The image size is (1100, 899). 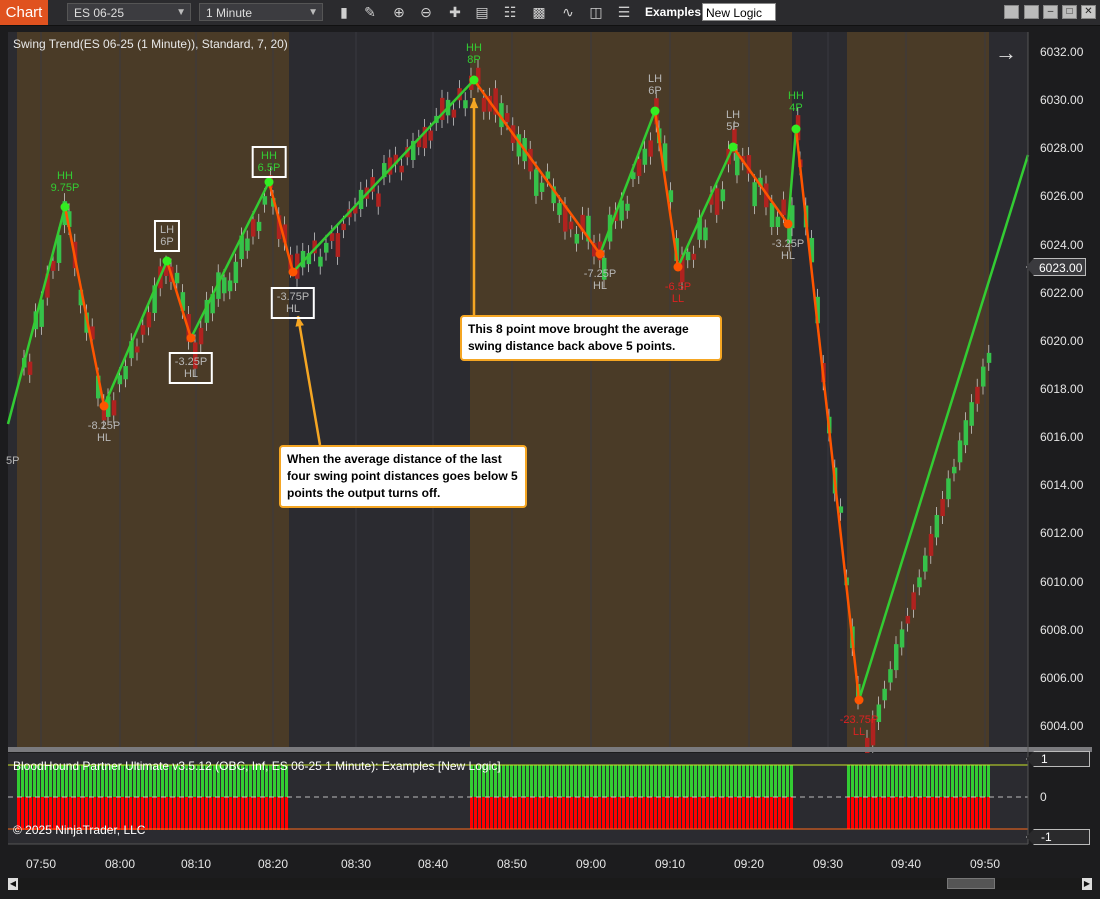 I want to click on draw-pencil-icon: ✎, so click(x=370, y=12).